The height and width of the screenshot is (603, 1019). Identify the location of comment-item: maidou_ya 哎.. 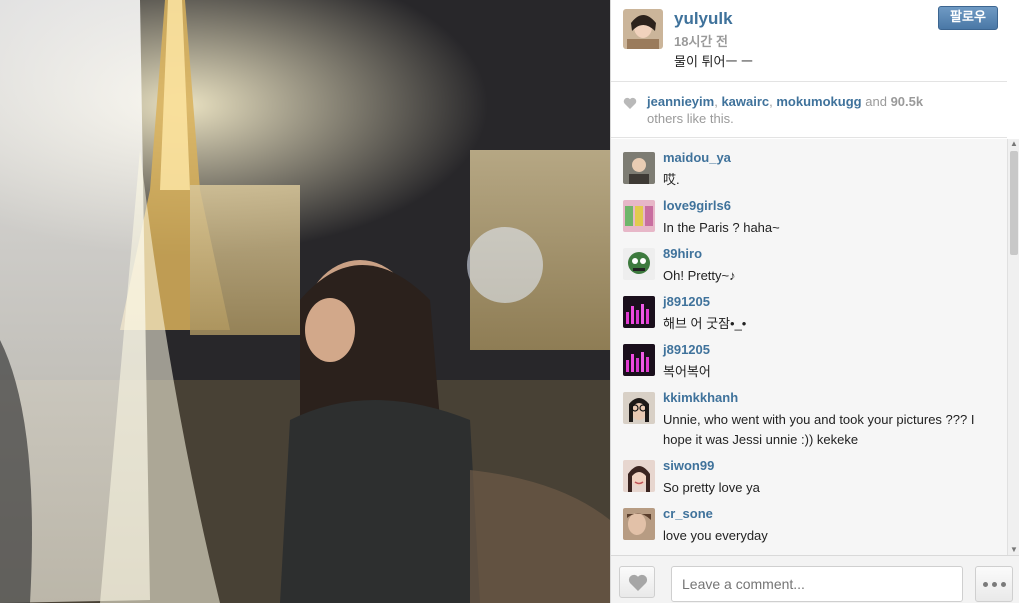
(809, 163).